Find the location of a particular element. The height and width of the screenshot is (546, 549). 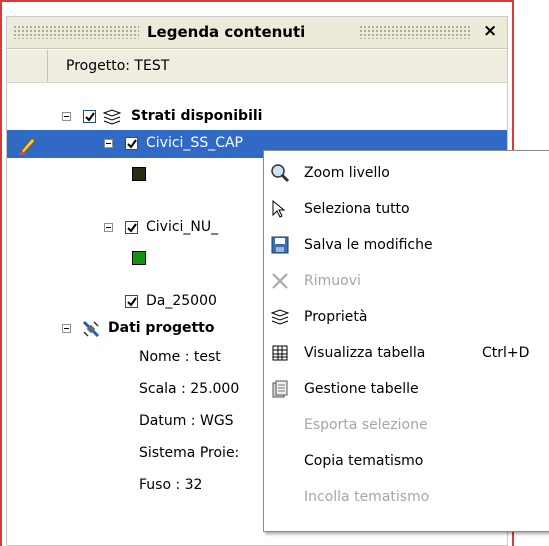

menu-item-copy-theme: Copia tematismo is located at coordinates (406, 461).